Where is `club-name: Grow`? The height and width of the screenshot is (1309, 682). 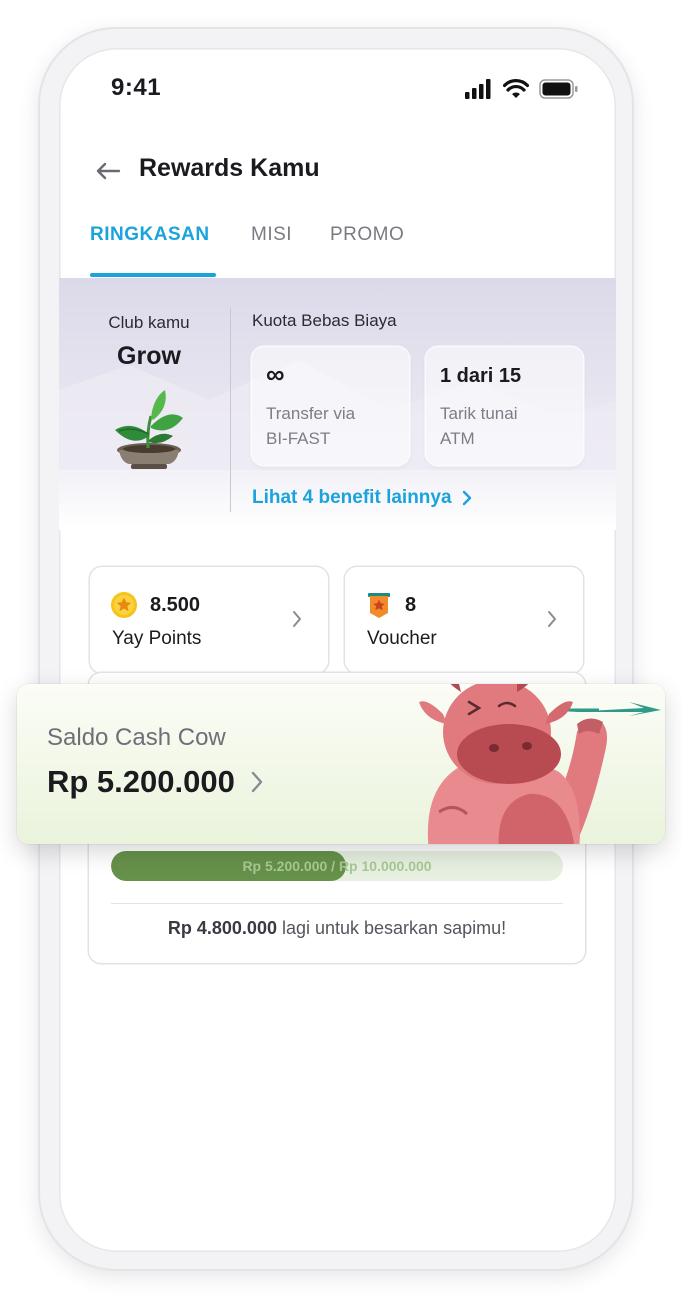
club-name: Grow is located at coordinates (149, 356).